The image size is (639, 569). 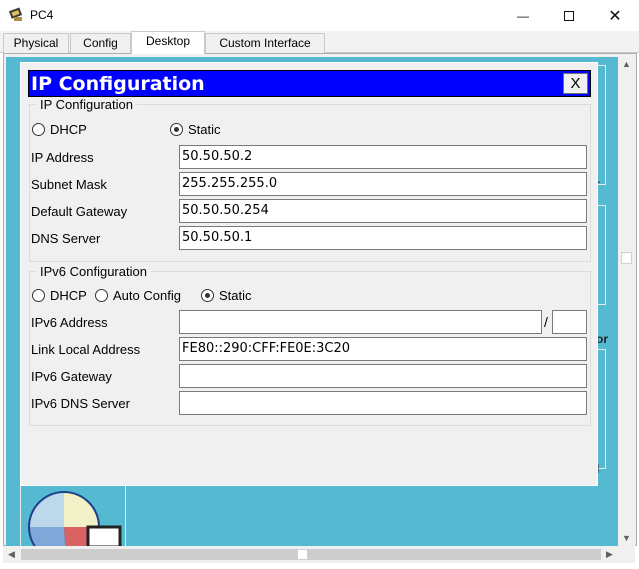 I want to click on horizontal-scrollbar: ◀ ▶, so click(x=319, y=554).